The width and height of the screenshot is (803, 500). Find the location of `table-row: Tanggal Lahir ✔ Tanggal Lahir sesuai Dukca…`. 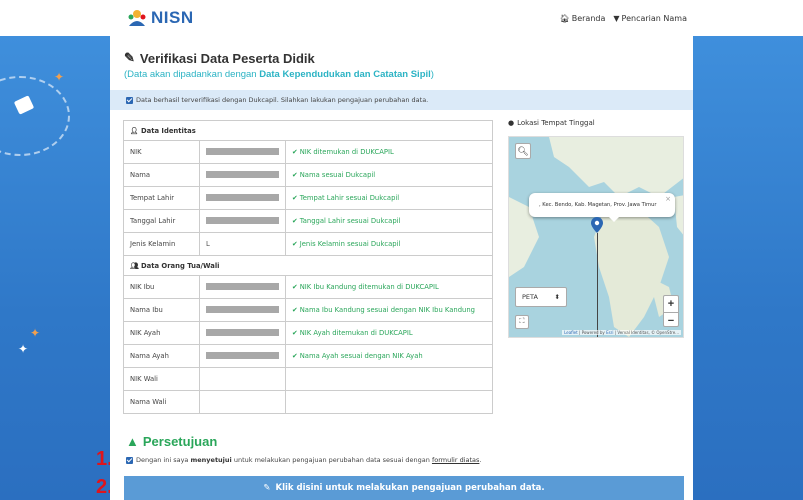

table-row: Tanggal Lahir ✔ Tanggal Lahir sesuai Dukca… is located at coordinates (308, 221).